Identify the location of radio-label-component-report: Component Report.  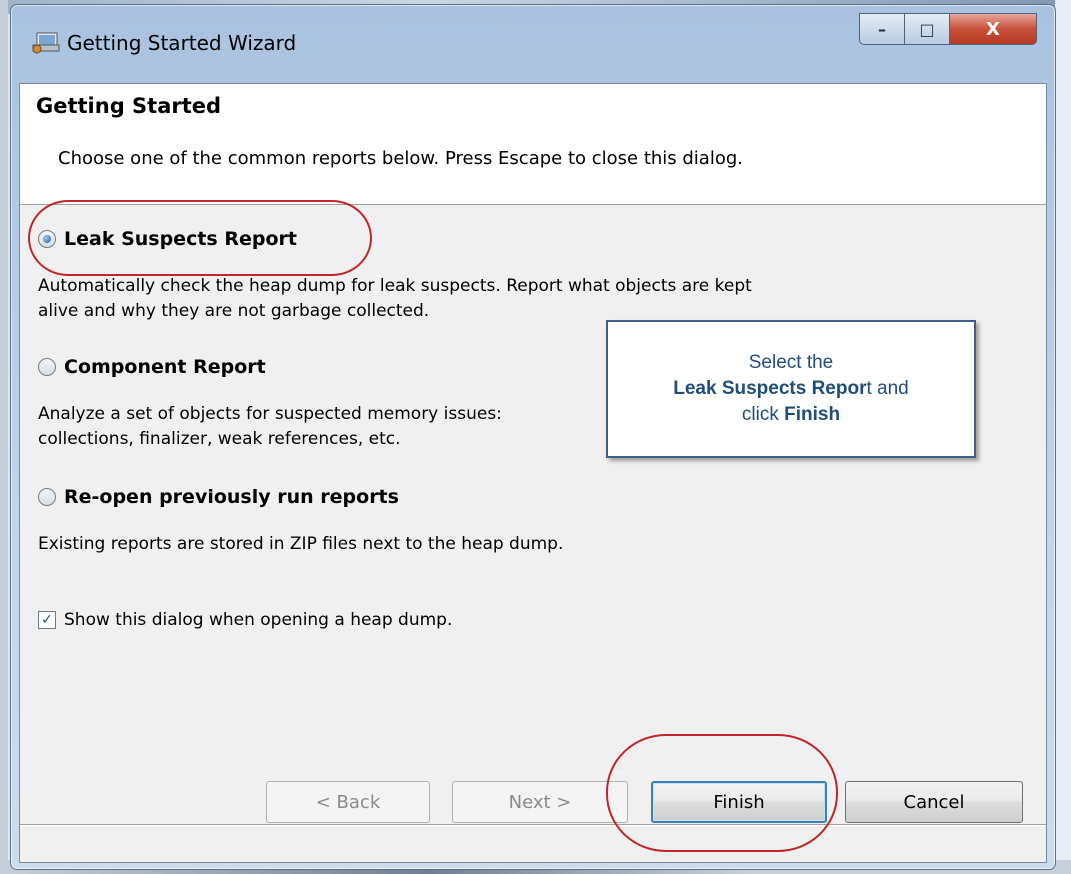
(165, 367).